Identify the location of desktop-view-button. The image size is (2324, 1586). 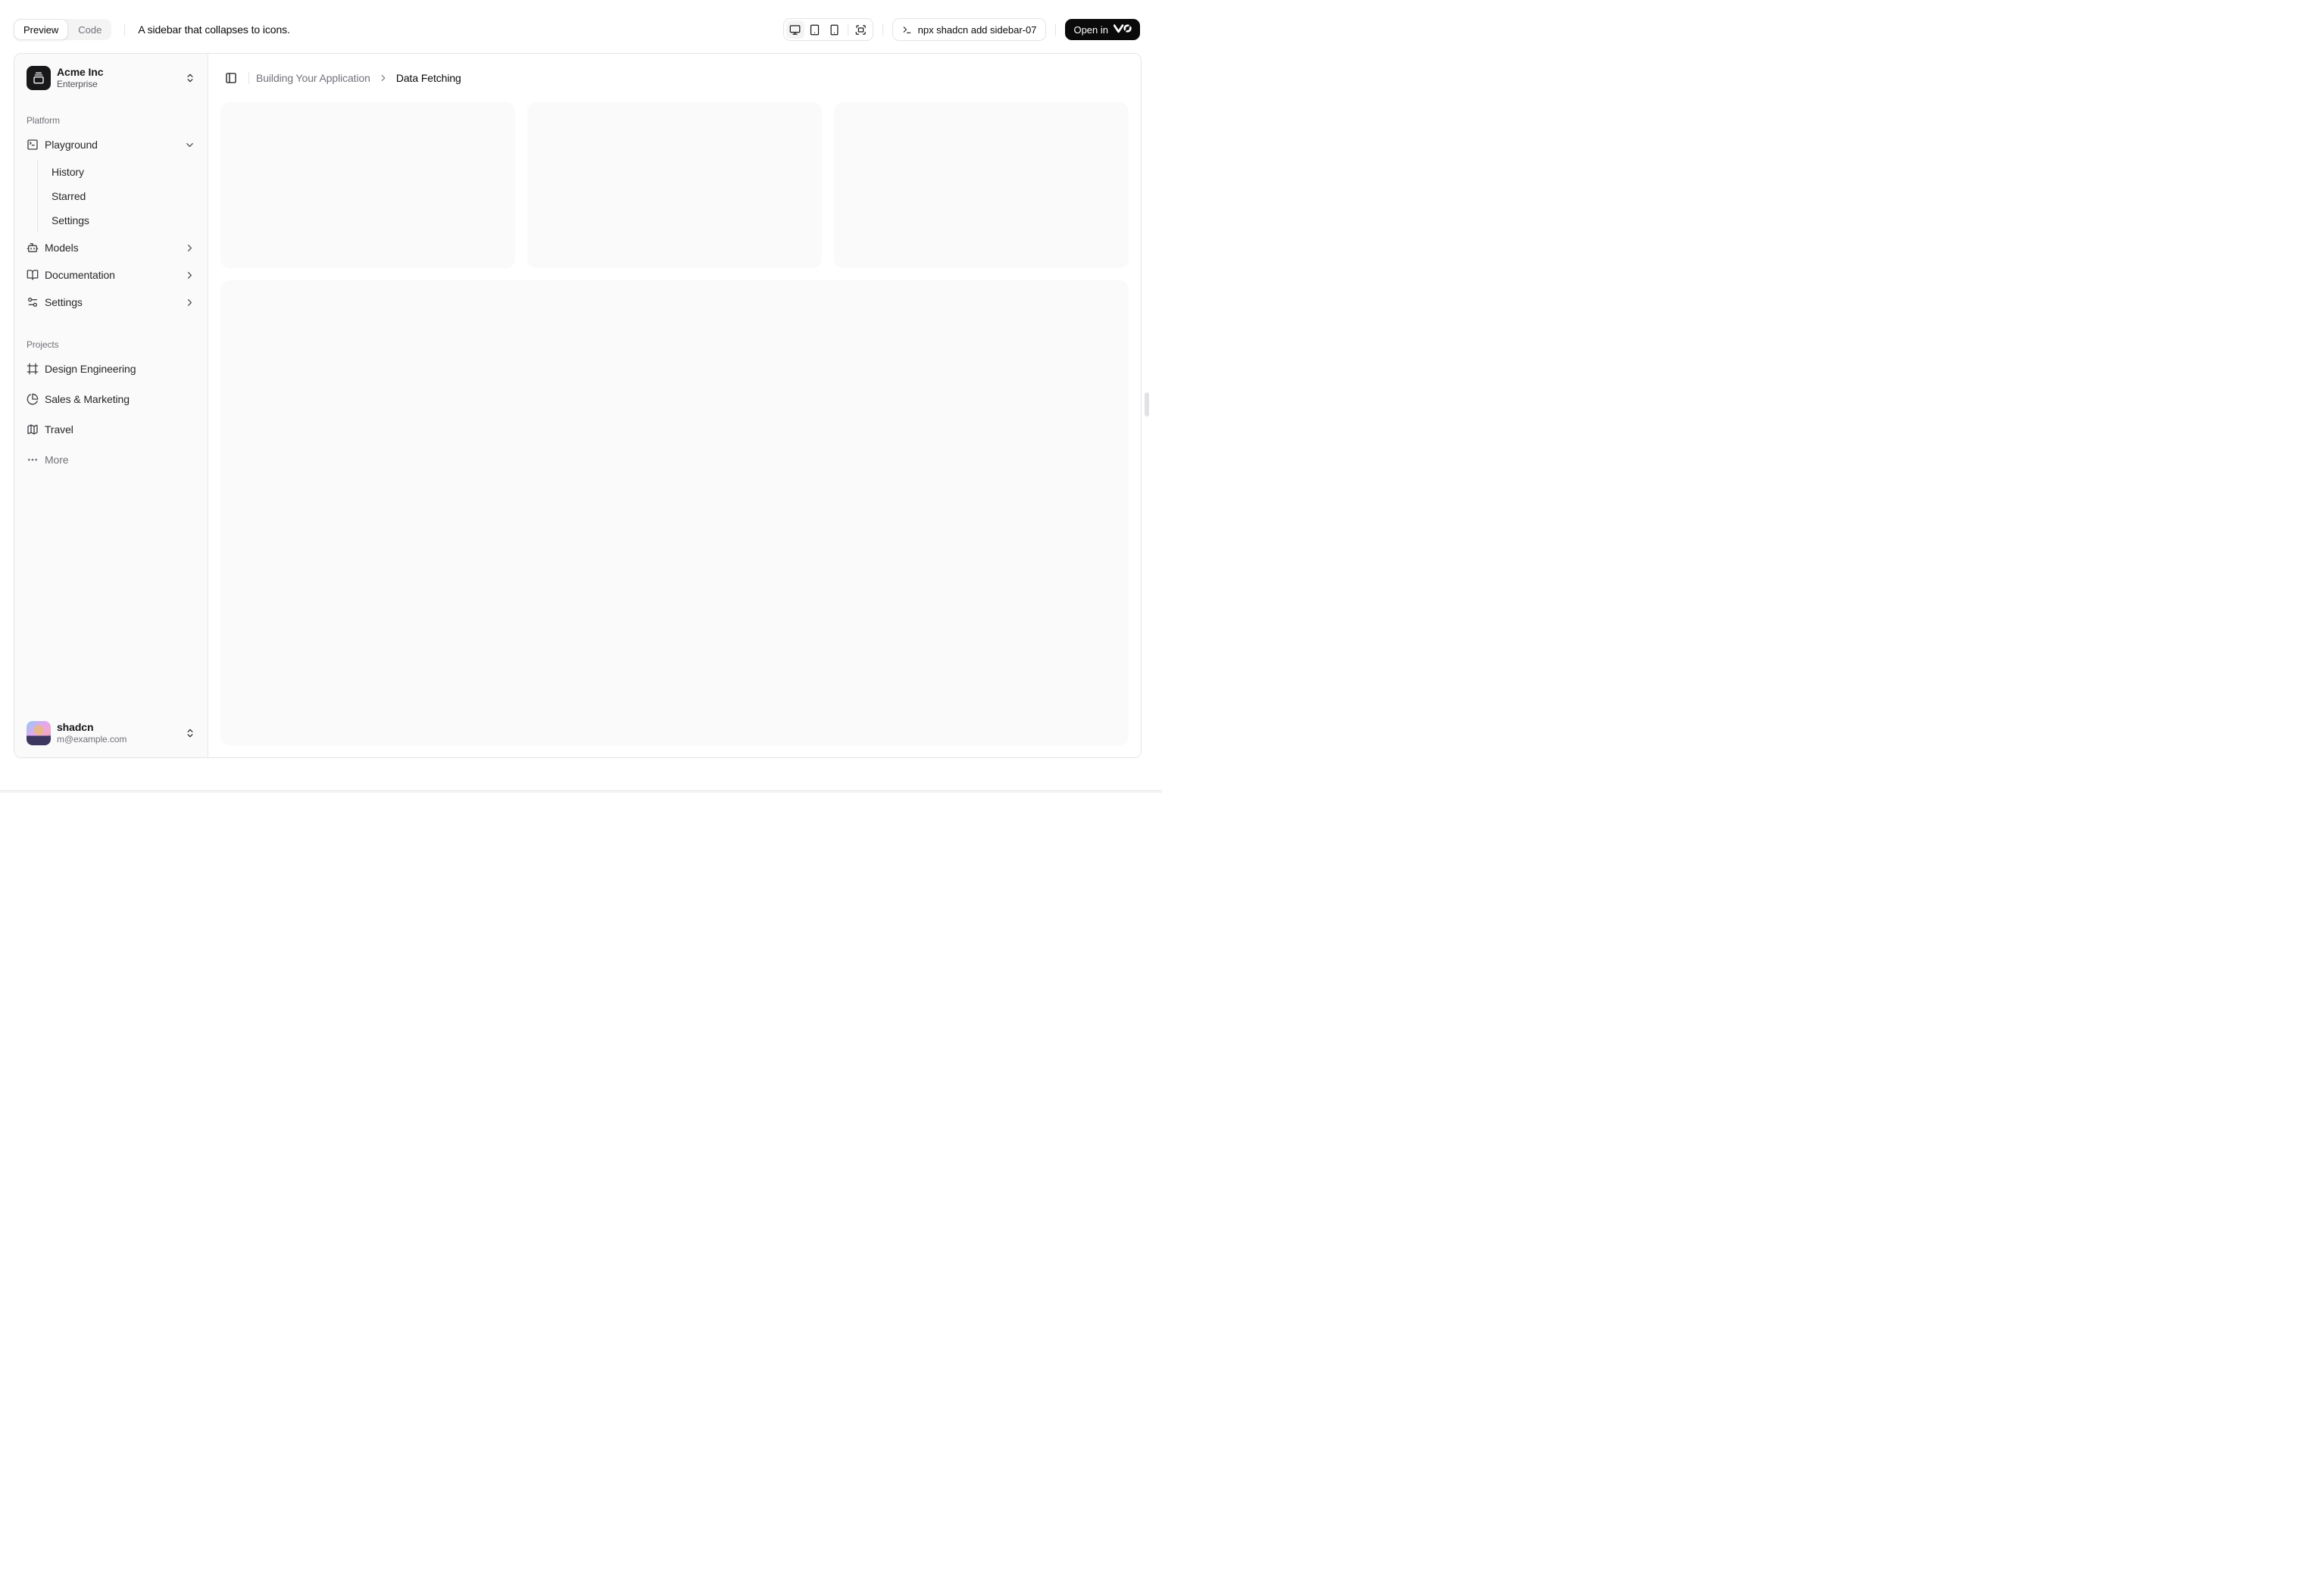
(795, 29).